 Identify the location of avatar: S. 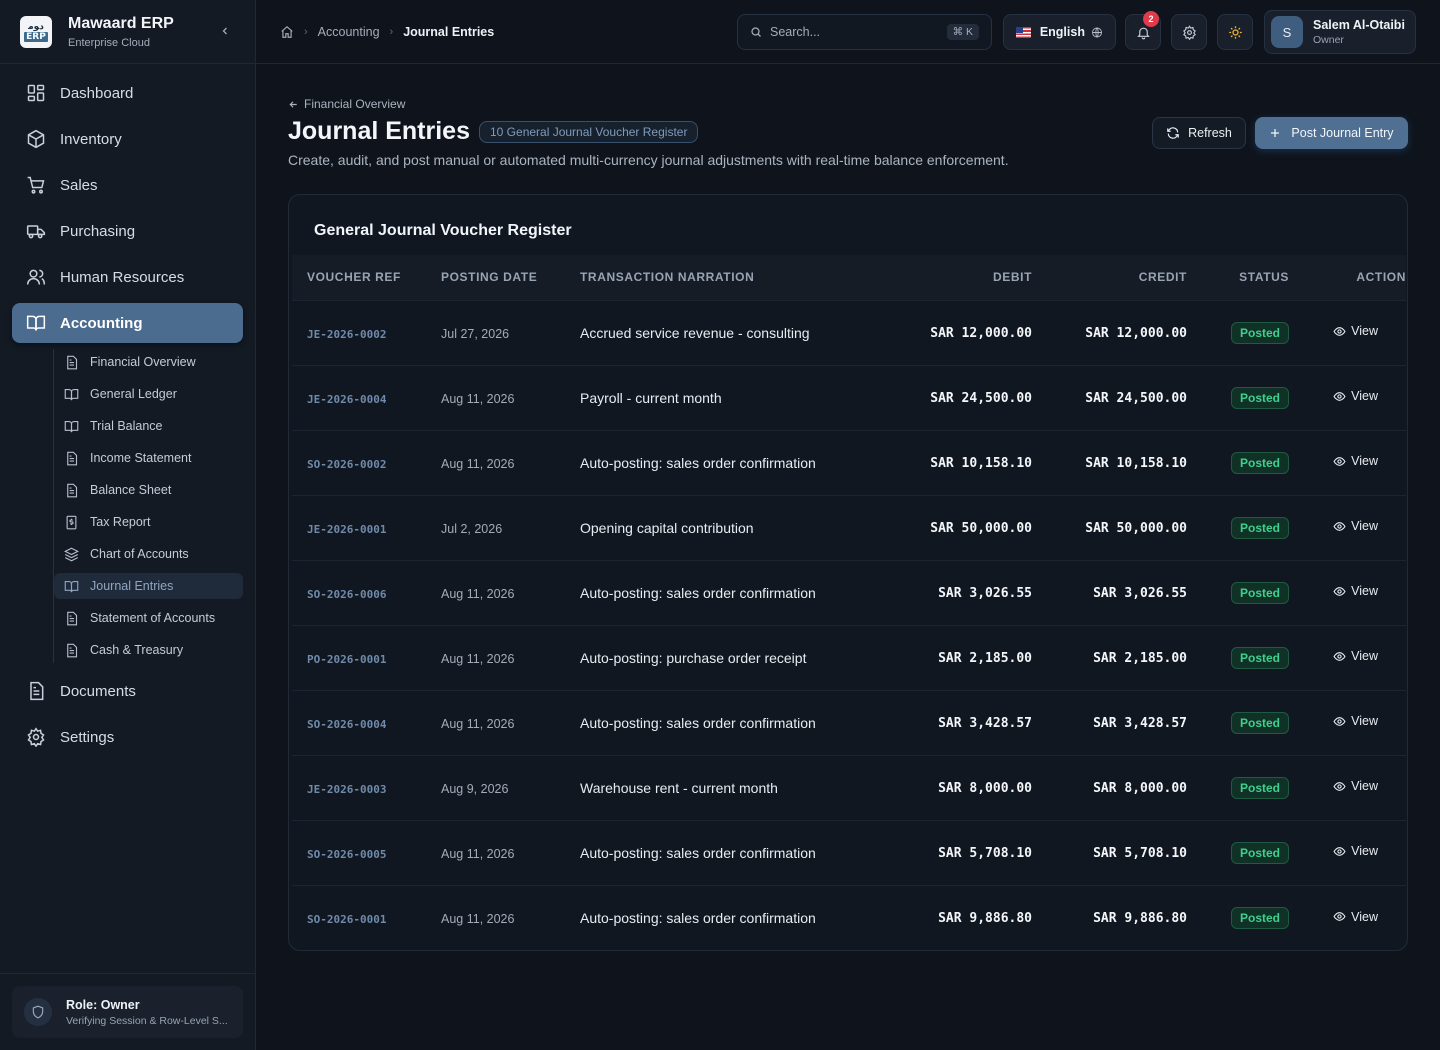
(1287, 32).